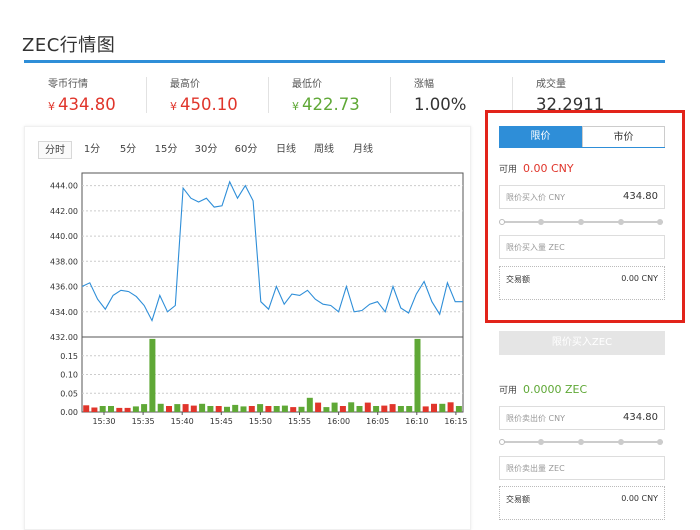 The image size is (700, 530). What do you see at coordinates (69, 45) in the screenshot?
I see `page-title: ZEC行情图` at bounding box center [69, 45].